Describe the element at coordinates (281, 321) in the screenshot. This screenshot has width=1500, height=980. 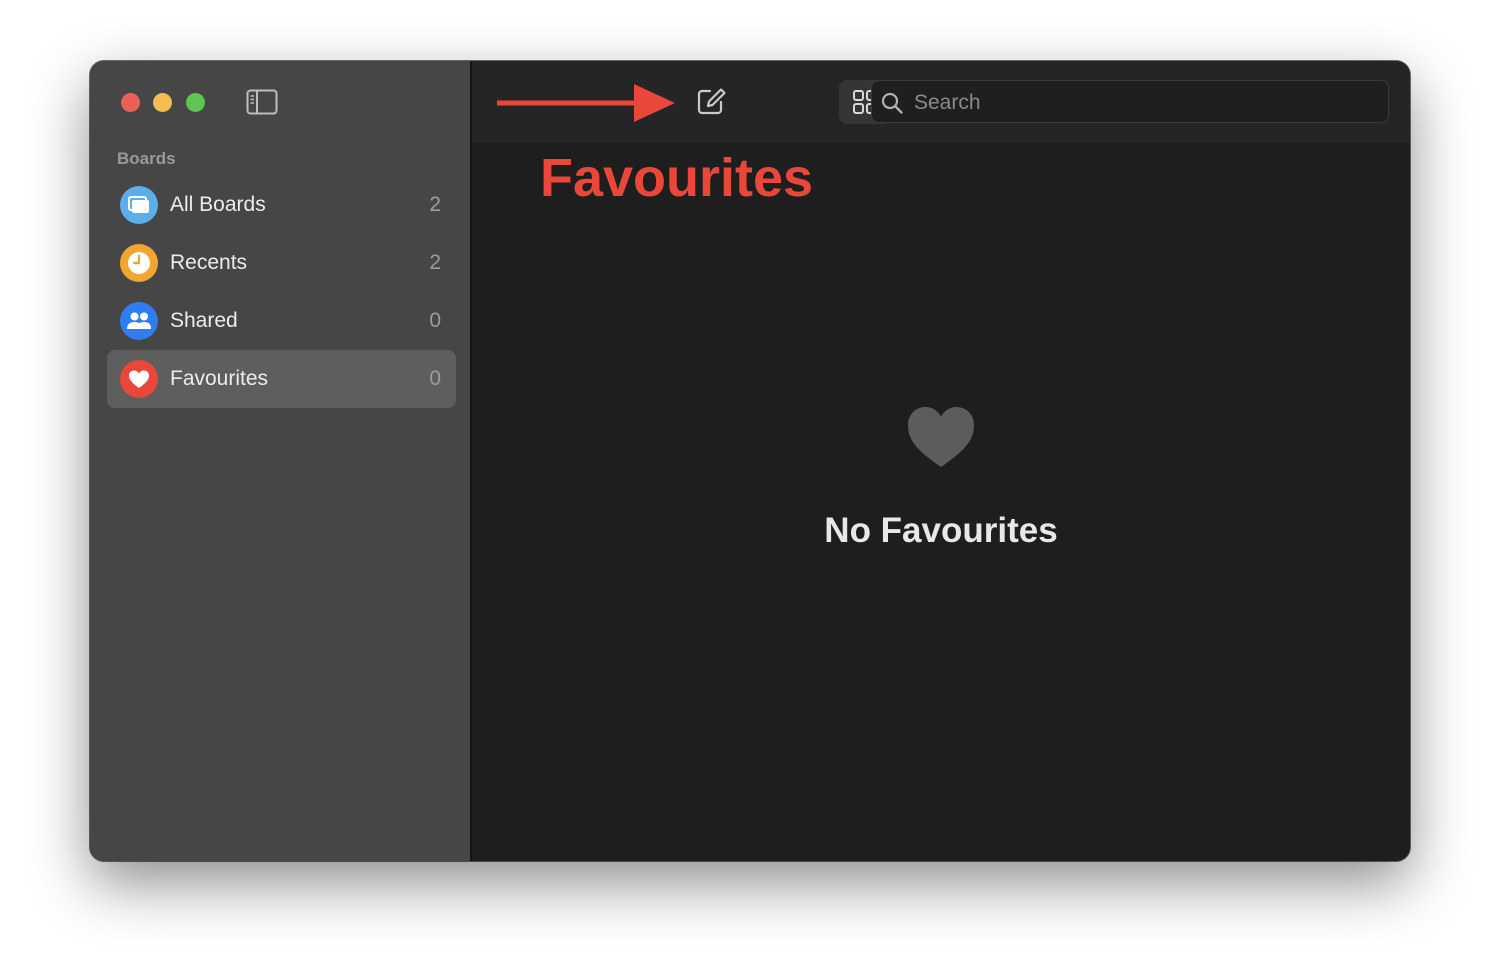
I see `sidebar-item-shared: Shared 0` at that location.